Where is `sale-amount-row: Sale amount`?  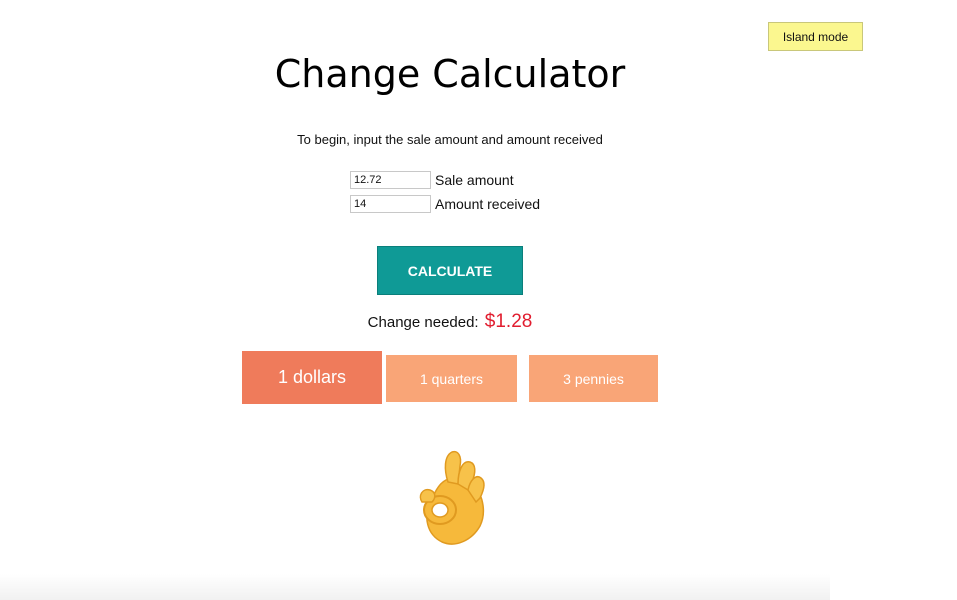
sale-amount-row: Sale amount is located at coordinates (432, 180).